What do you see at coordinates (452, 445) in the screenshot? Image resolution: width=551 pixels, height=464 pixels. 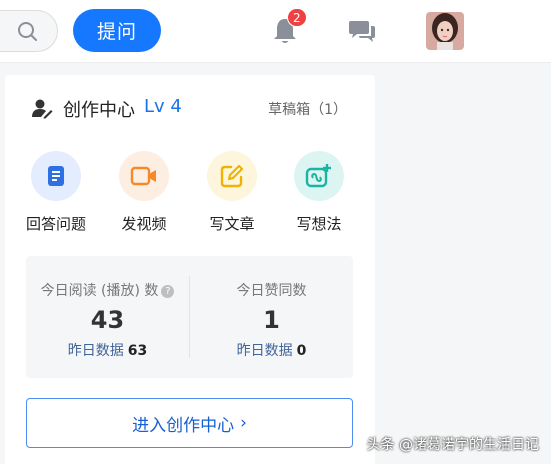 I see `watermark: 头条 @诸葛诺宇的生活日记` at bounding box center [452, 445].